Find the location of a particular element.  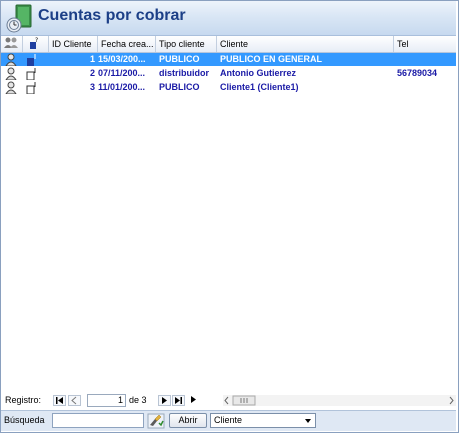

search-field-select: Cliente is located at coordinates (263, 420).